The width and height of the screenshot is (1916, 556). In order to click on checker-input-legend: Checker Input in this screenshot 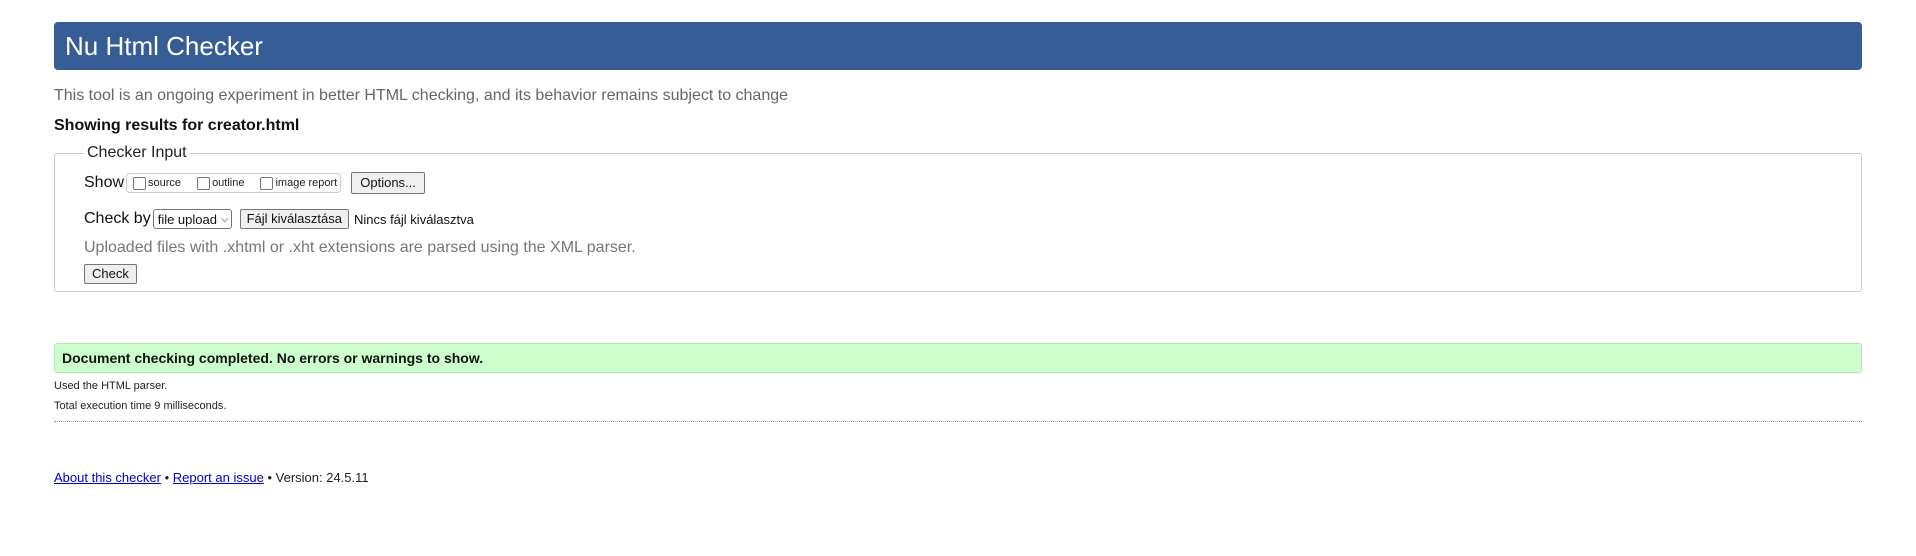, I will do `click(137, 152)`.